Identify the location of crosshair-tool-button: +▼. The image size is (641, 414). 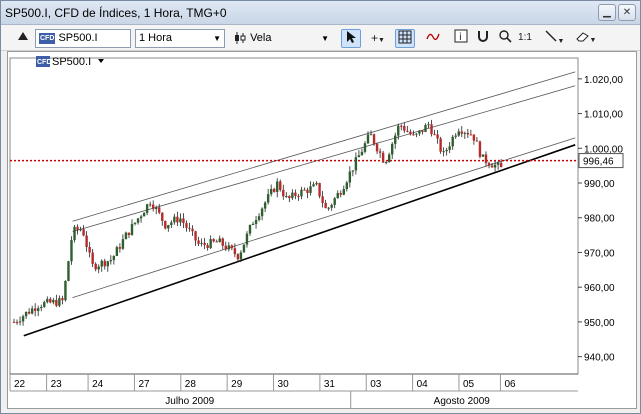
(378, 38).